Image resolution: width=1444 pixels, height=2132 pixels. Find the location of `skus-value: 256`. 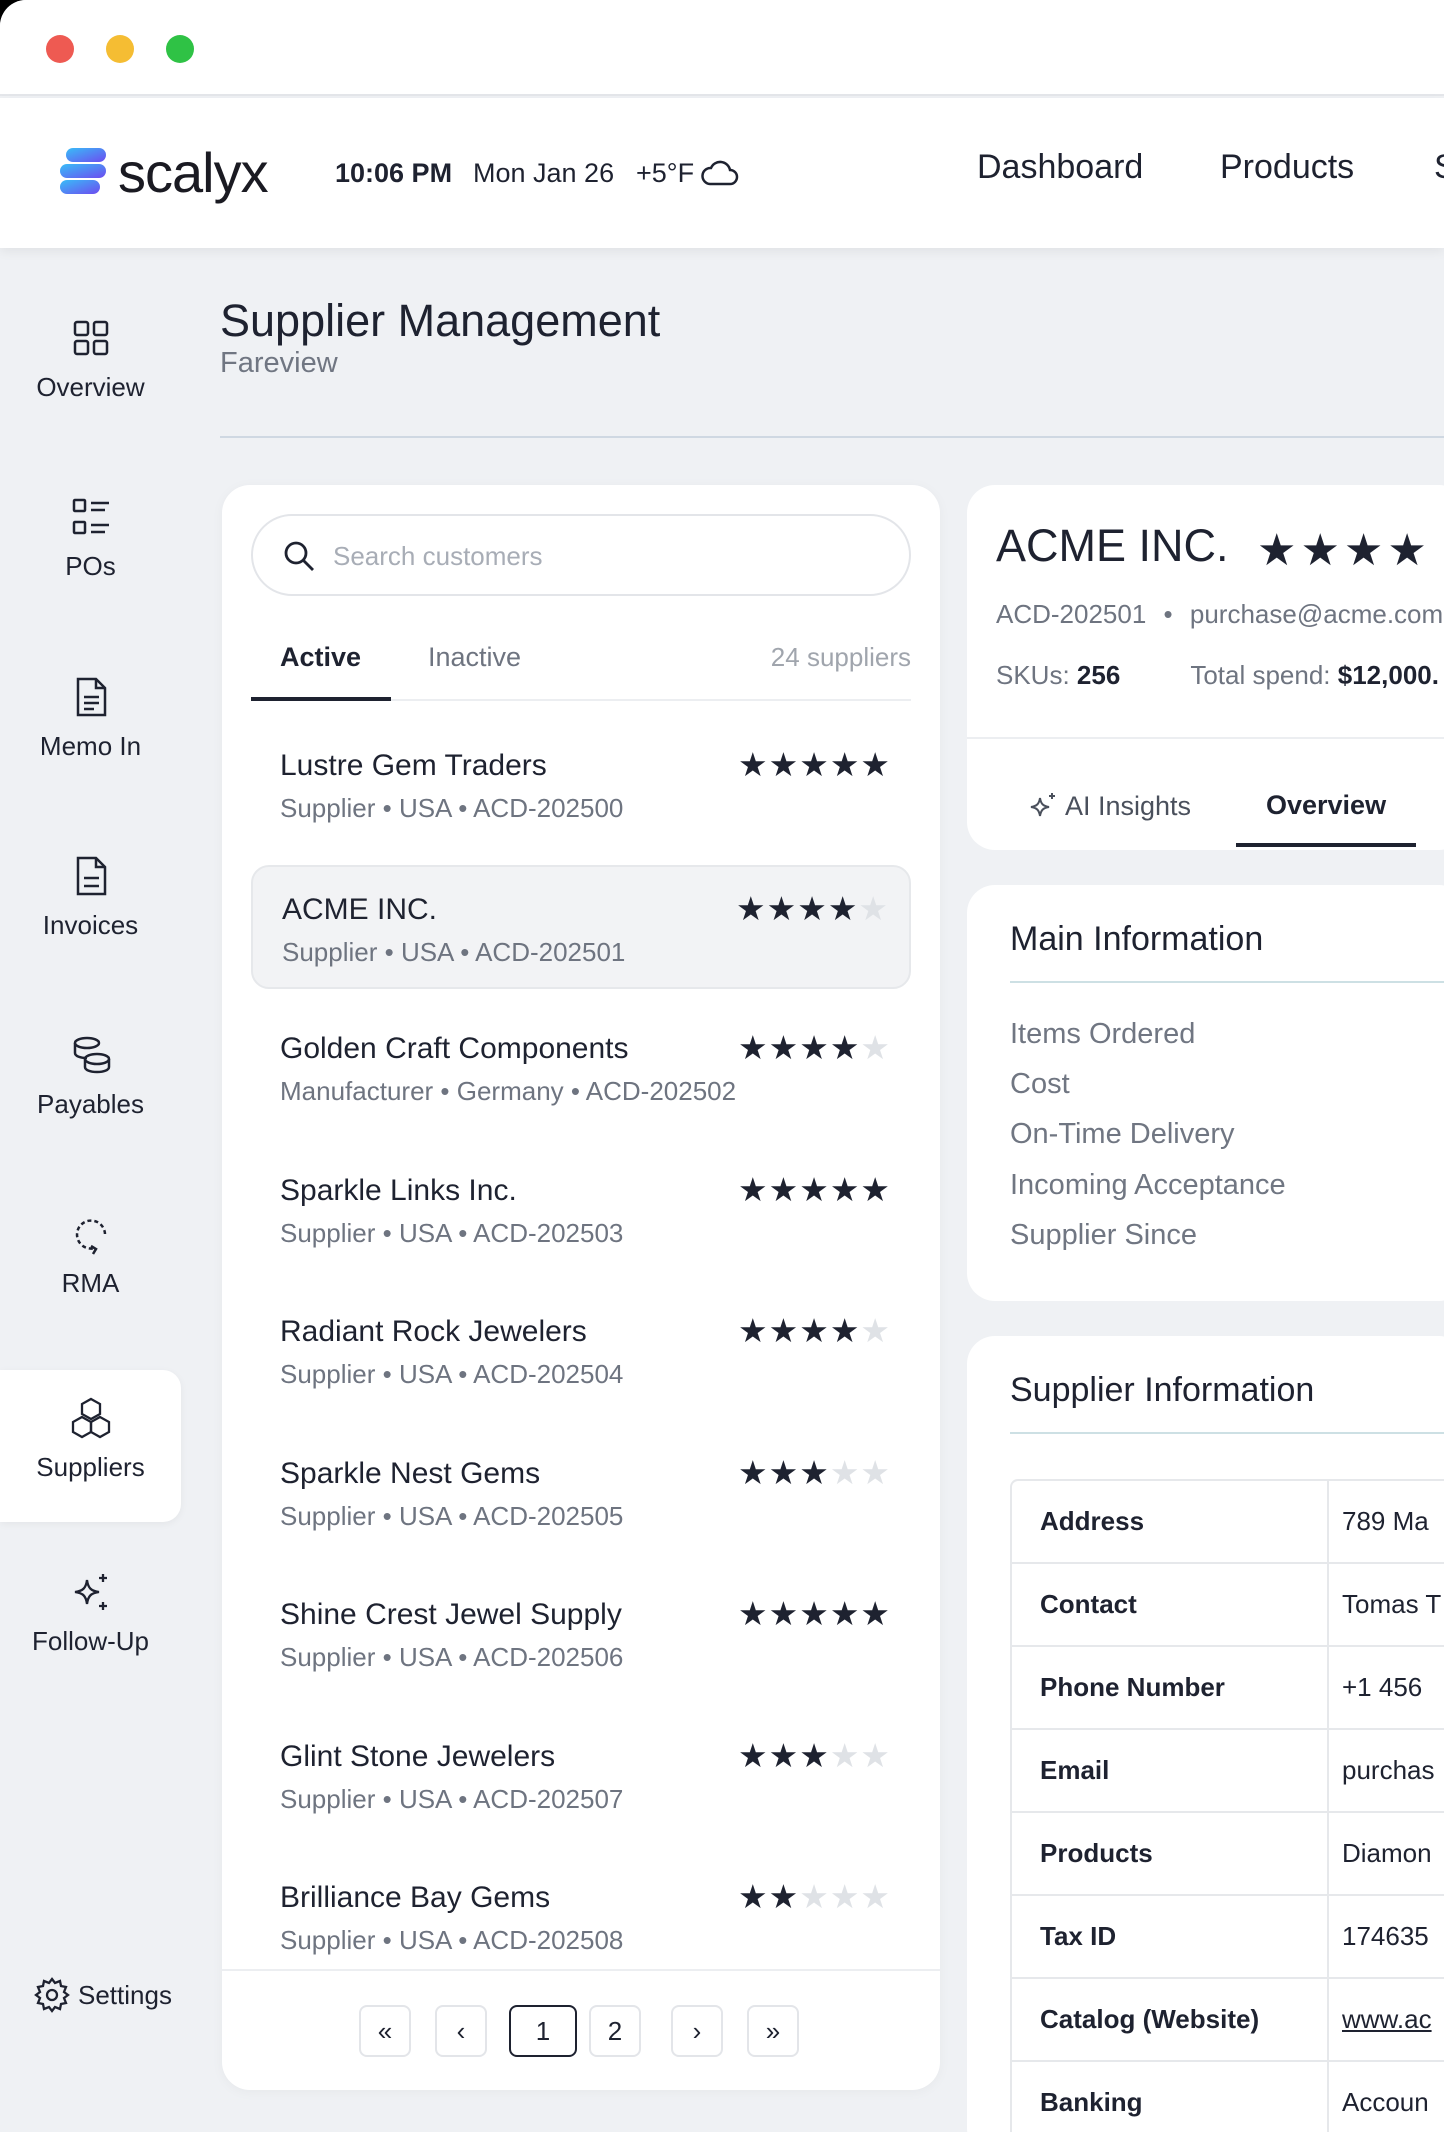

skus-value: 256 is located at coordinates (1098, 675).